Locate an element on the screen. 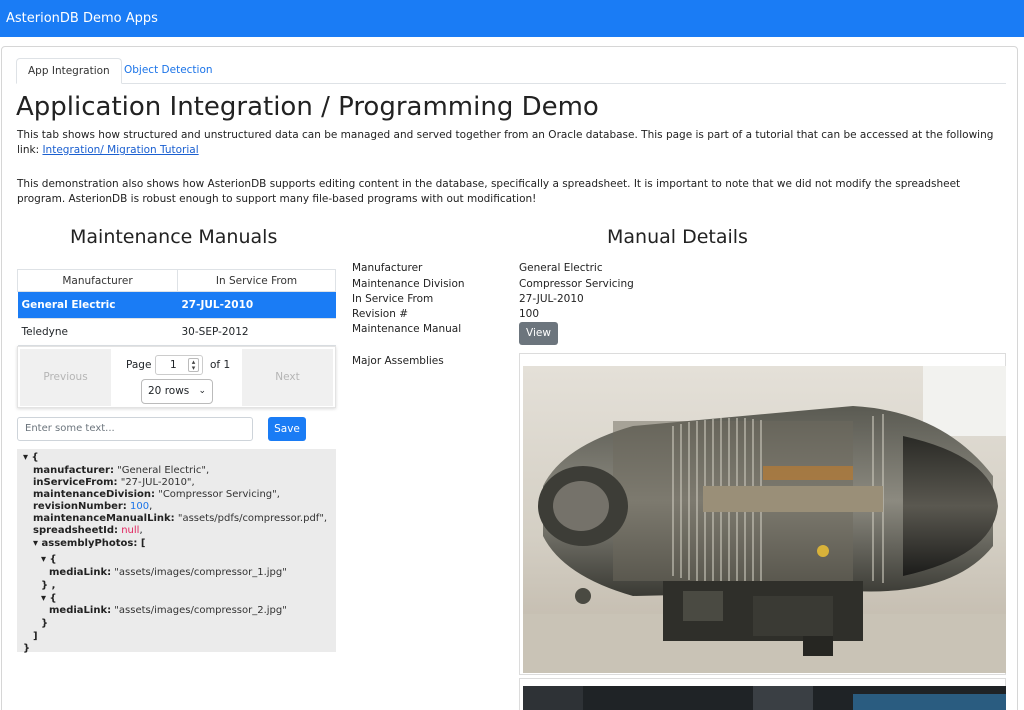 The height and width of the screenshot is (710, 1024). table-row: Teledyne 30-SEP-2012 is located at coordinates (176, 332).